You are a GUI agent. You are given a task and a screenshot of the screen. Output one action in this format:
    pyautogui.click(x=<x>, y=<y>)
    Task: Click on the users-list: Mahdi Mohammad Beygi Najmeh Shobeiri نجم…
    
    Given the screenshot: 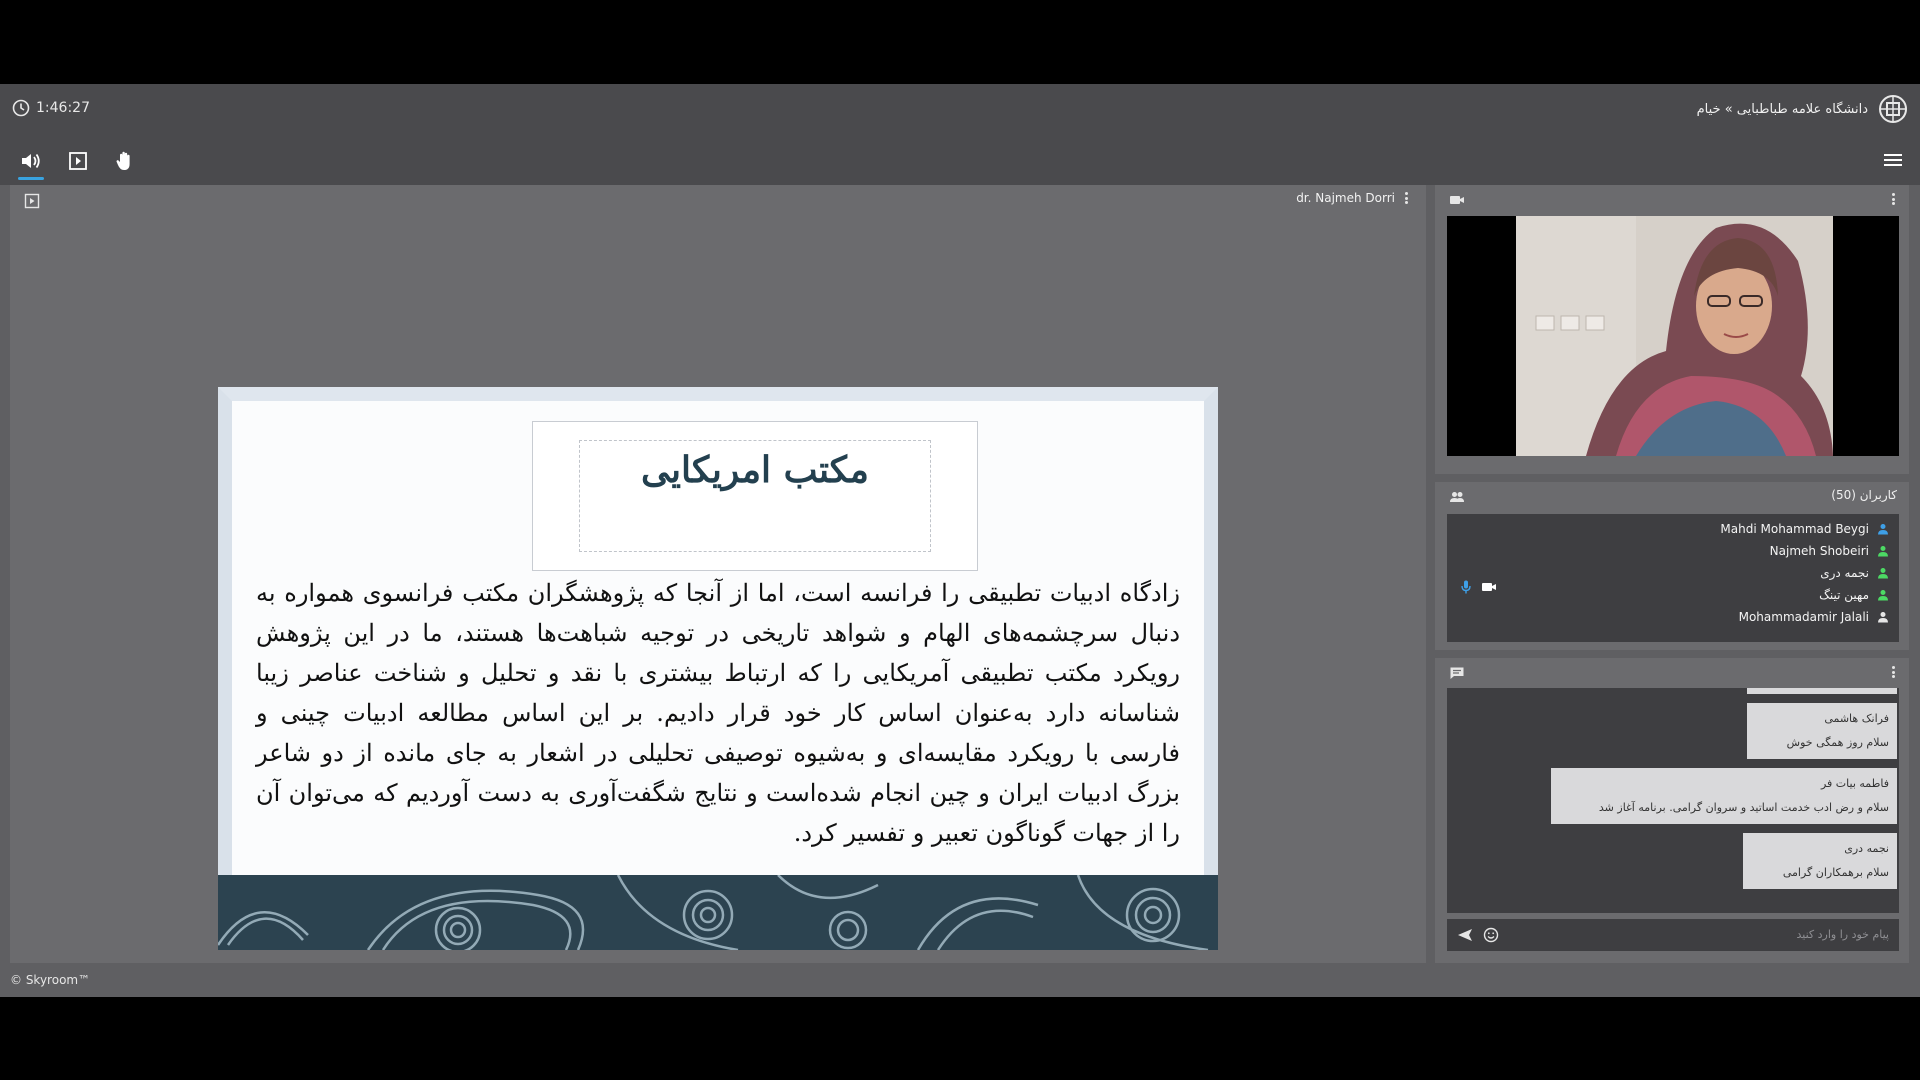 What is the action you would take?
    pyautogui.click(x=1673, y=578)
    